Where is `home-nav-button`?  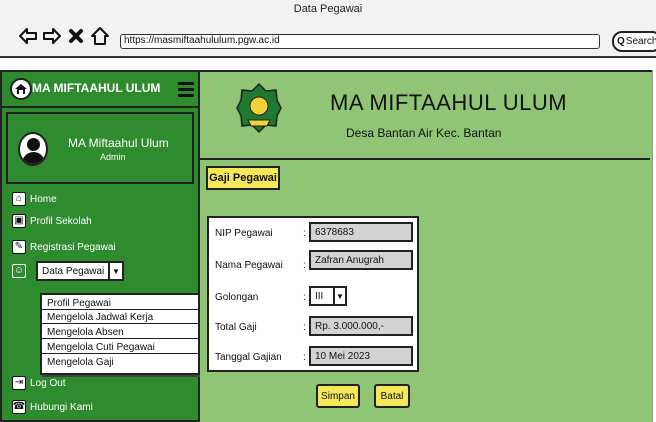 home-nav-button is located at coordinates (100, 36).